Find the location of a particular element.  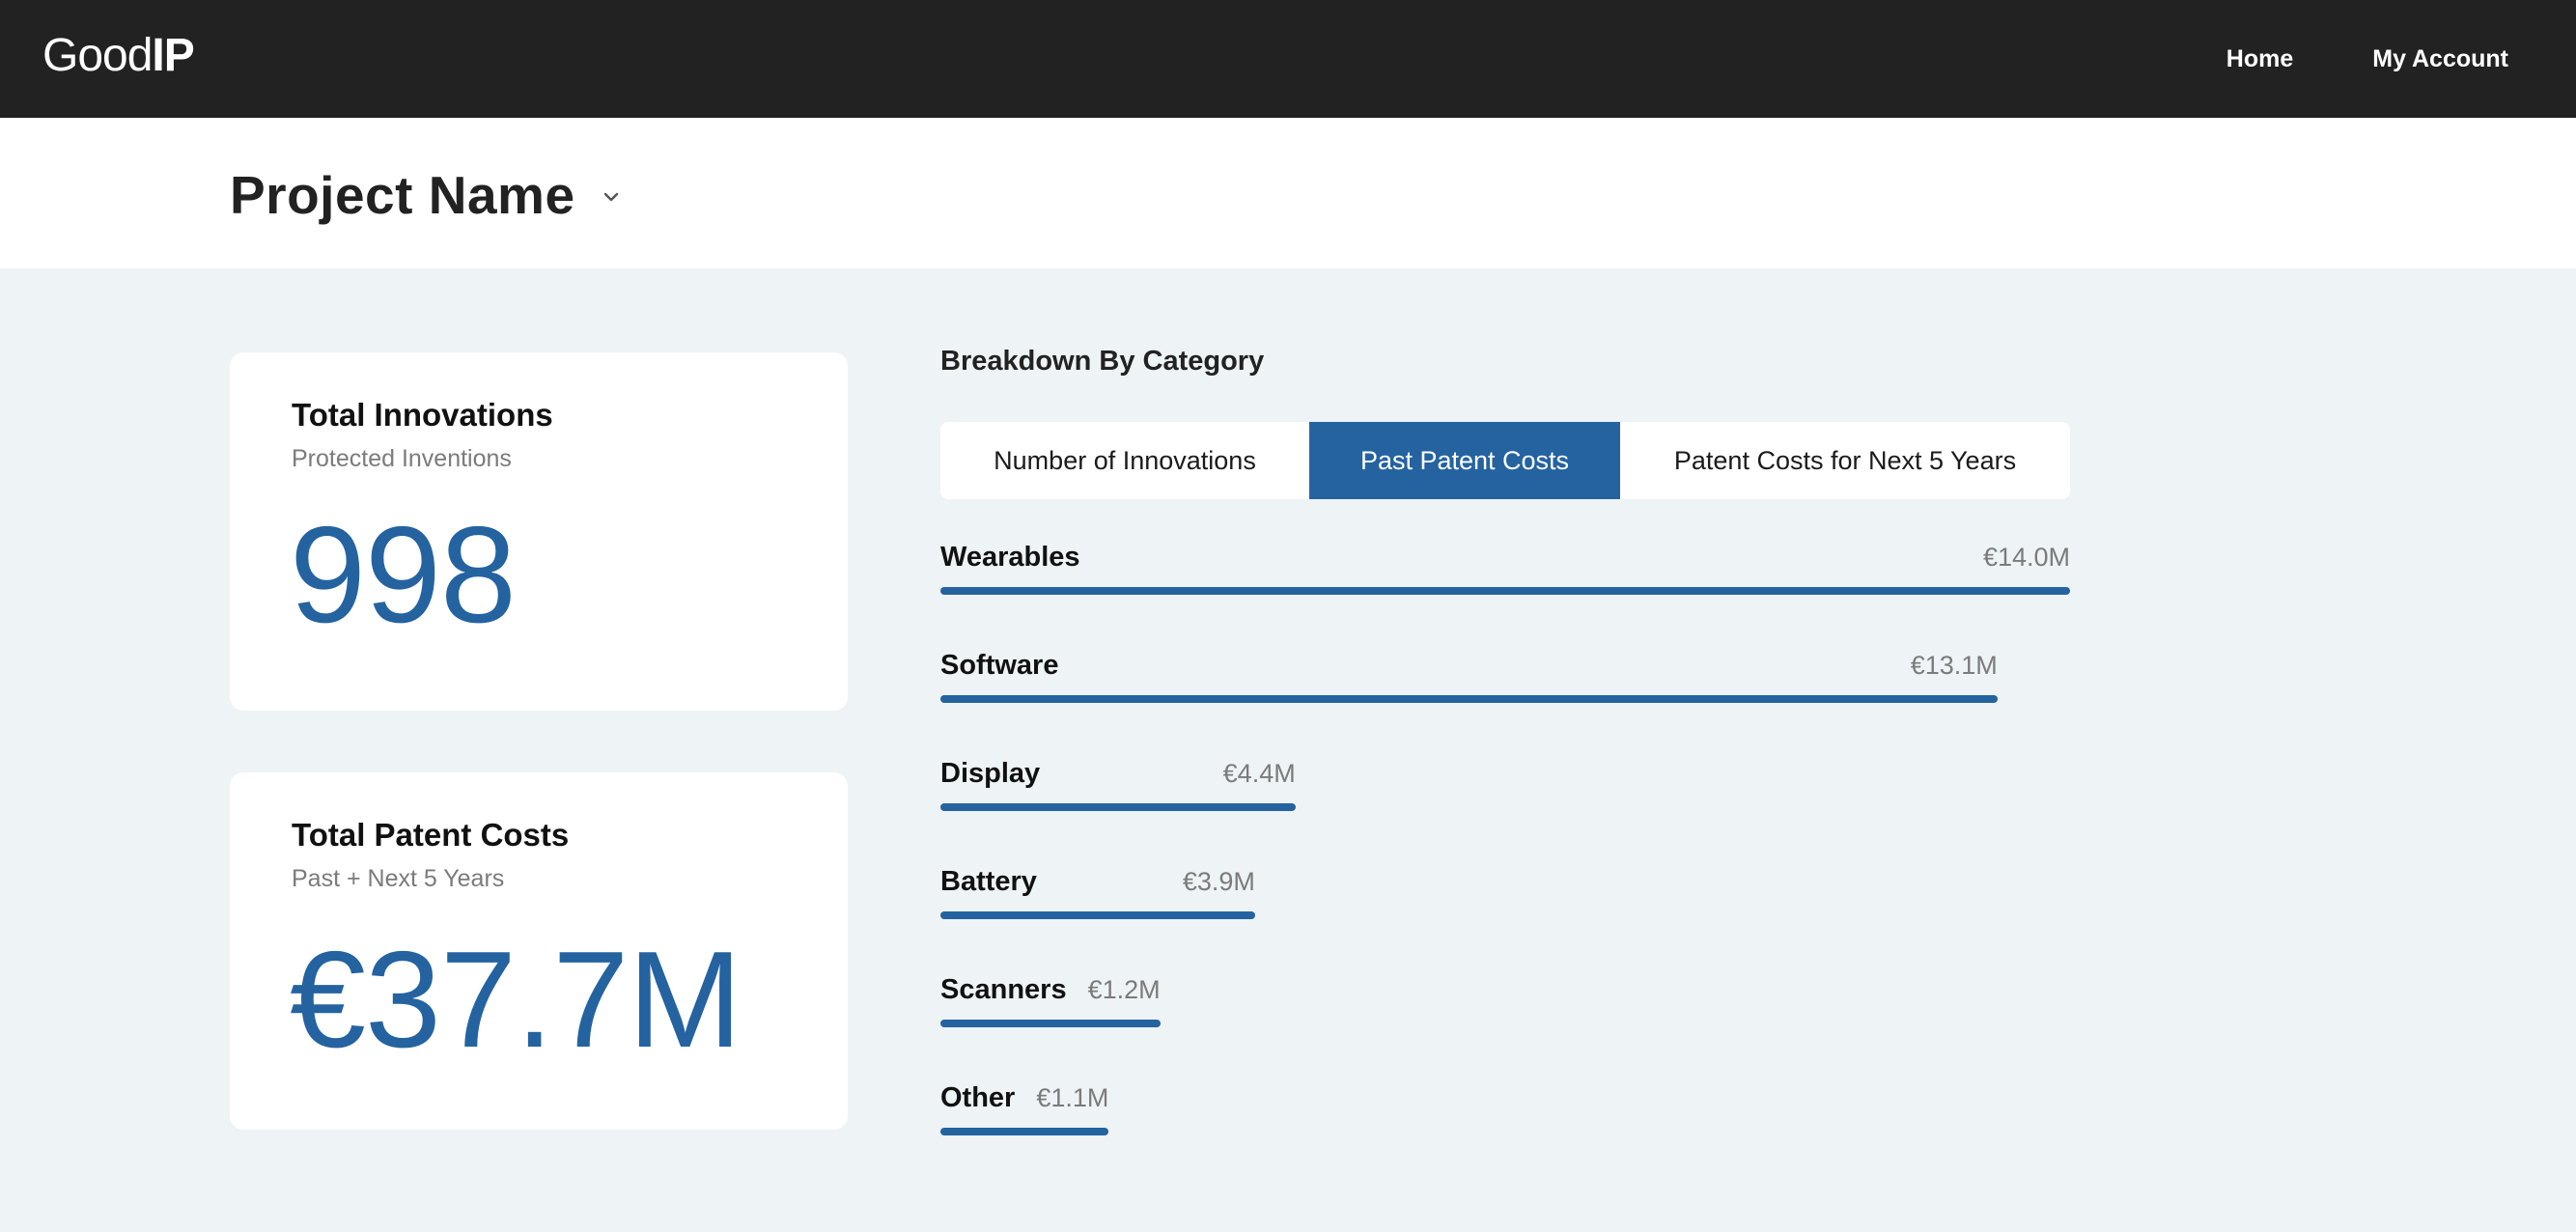

card-subtitle: Past + Next 5 Years is located at coordinates (399, 879).